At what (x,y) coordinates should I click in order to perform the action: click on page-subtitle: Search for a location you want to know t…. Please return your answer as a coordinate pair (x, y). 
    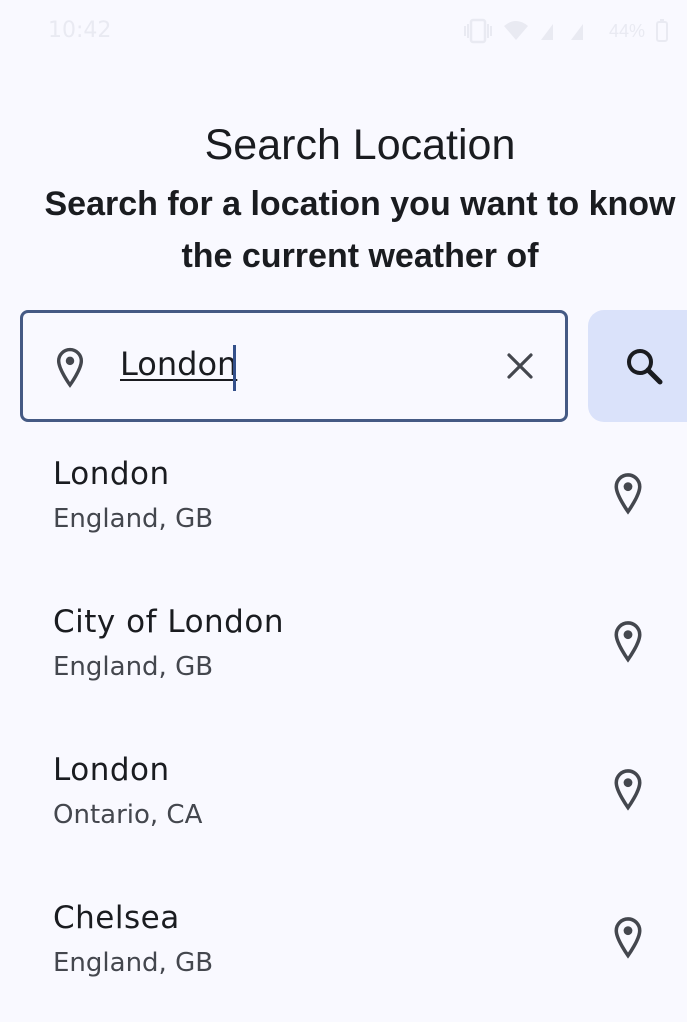
    Looking at the image, I should click on (360, 230).